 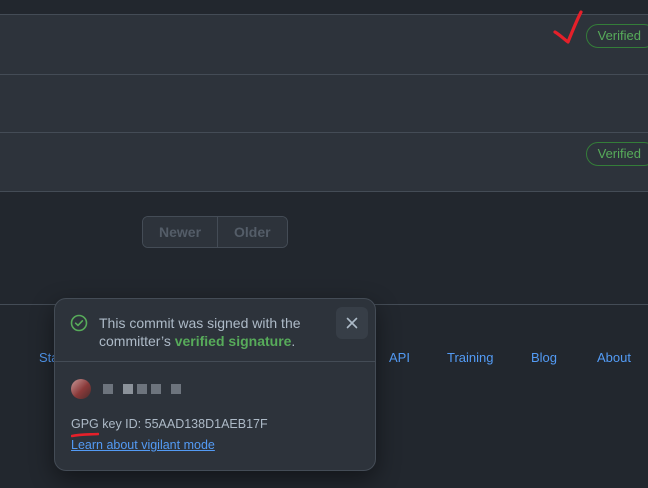 I want to click on check-circle-icon, so click(x=79, y=323).